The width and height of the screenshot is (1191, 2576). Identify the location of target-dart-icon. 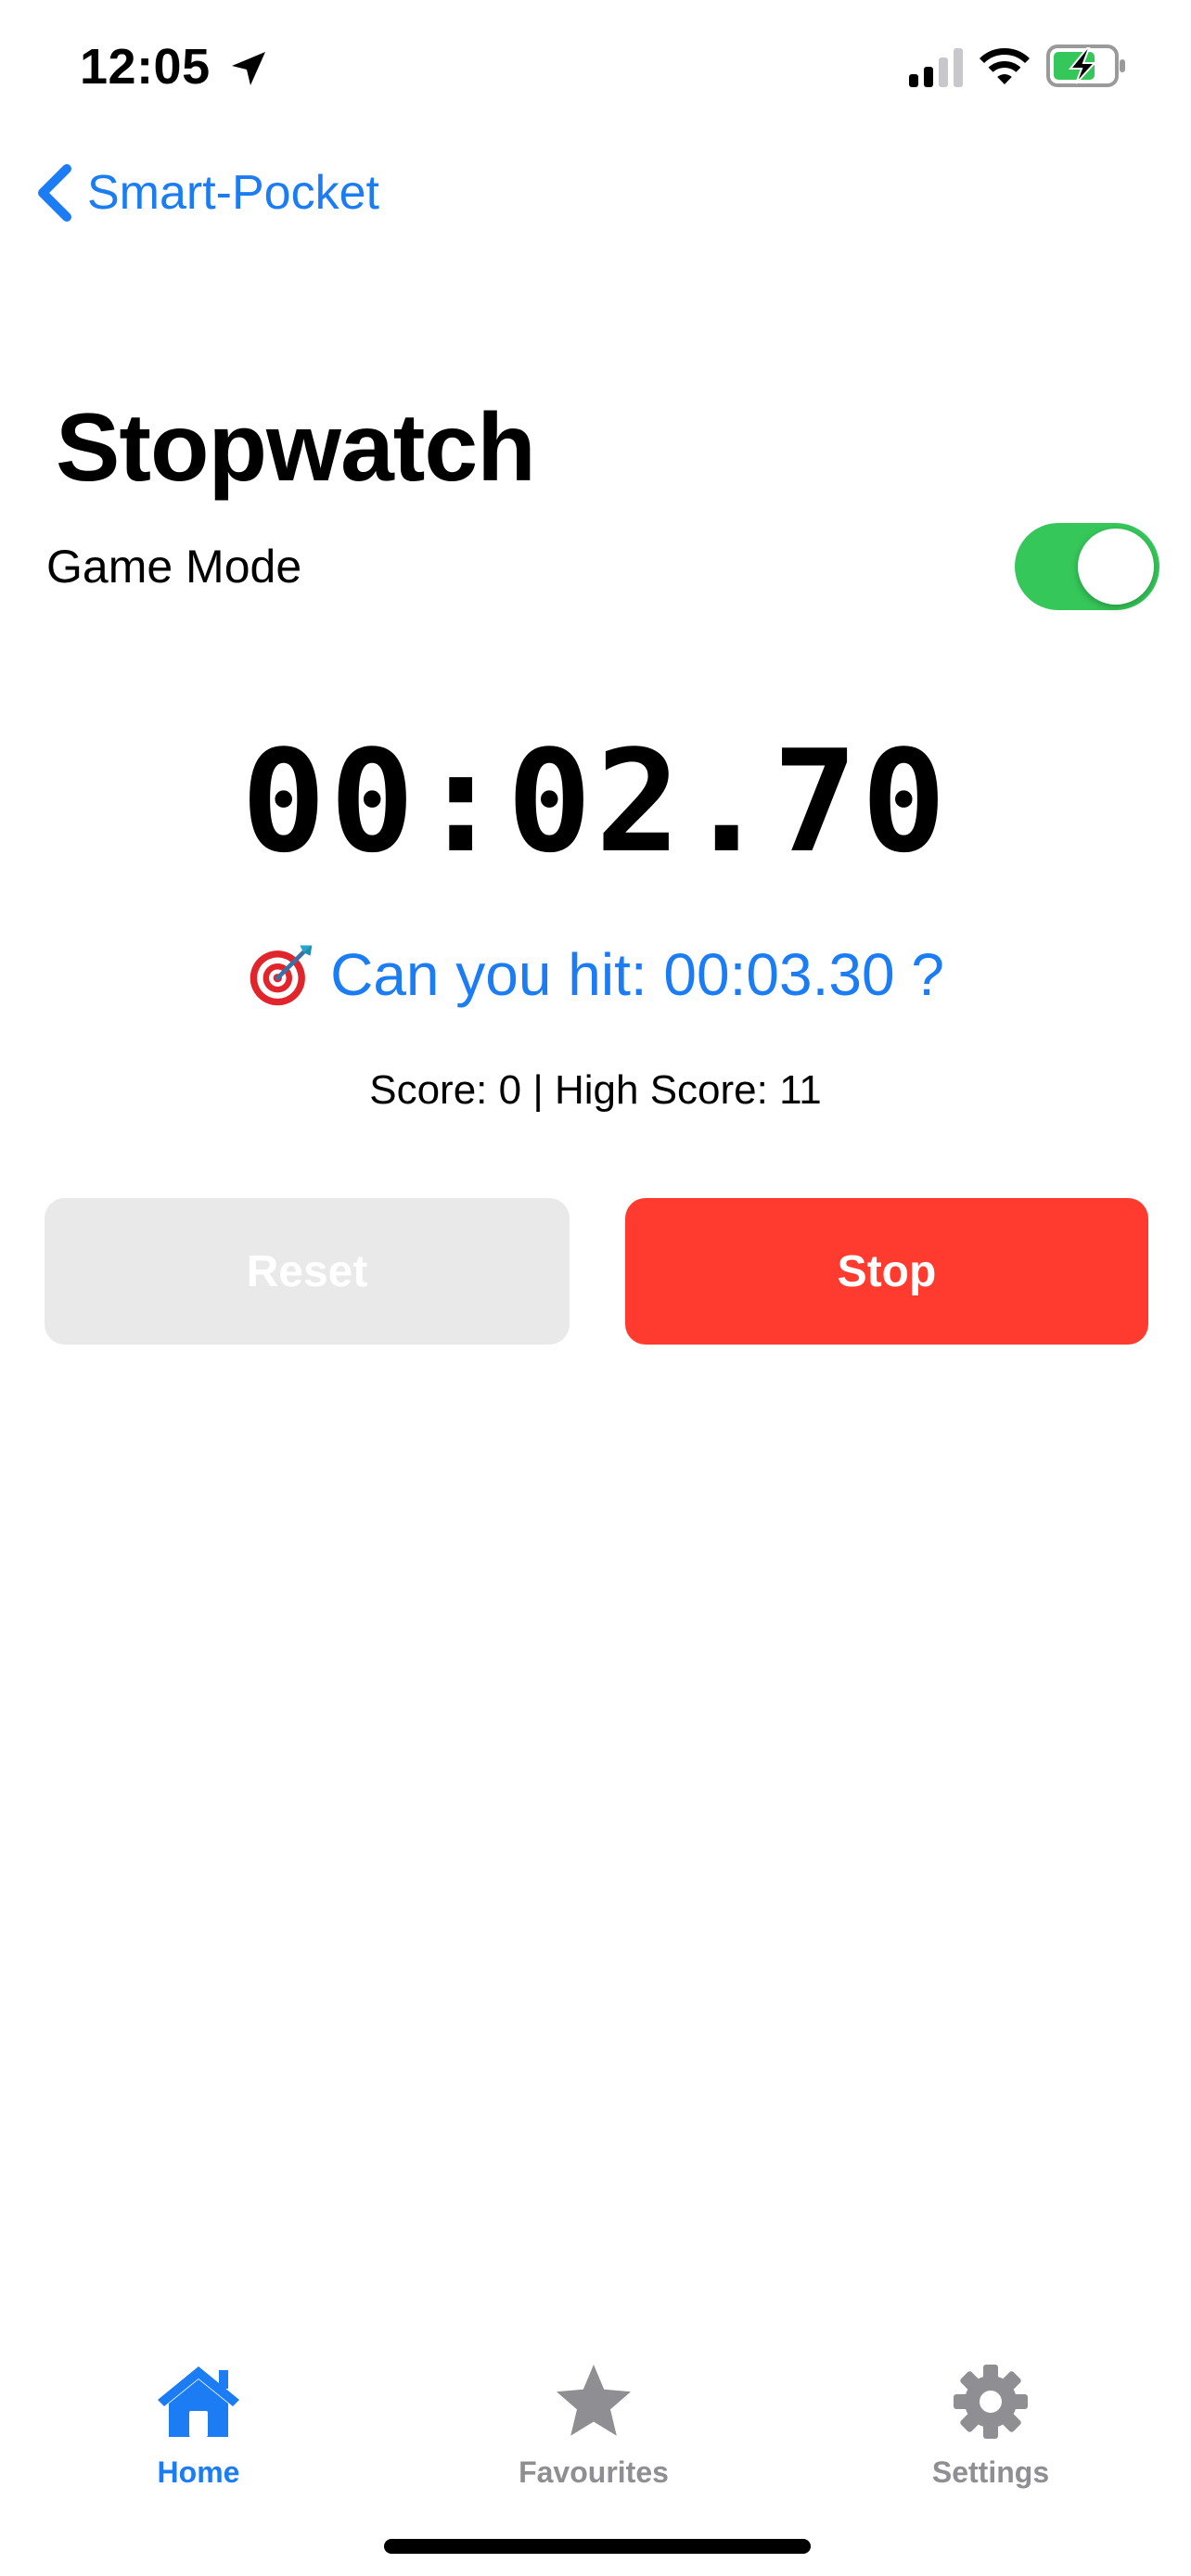
(281, 976).